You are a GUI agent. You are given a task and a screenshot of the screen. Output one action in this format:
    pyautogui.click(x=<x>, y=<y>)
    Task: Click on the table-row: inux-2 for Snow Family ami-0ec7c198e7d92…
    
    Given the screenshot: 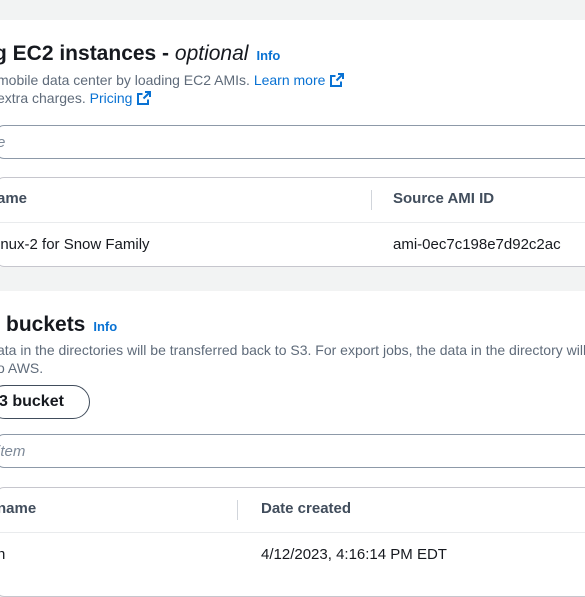 What is the action you would take?
    pyautogui.click(x=292, y=244)
    